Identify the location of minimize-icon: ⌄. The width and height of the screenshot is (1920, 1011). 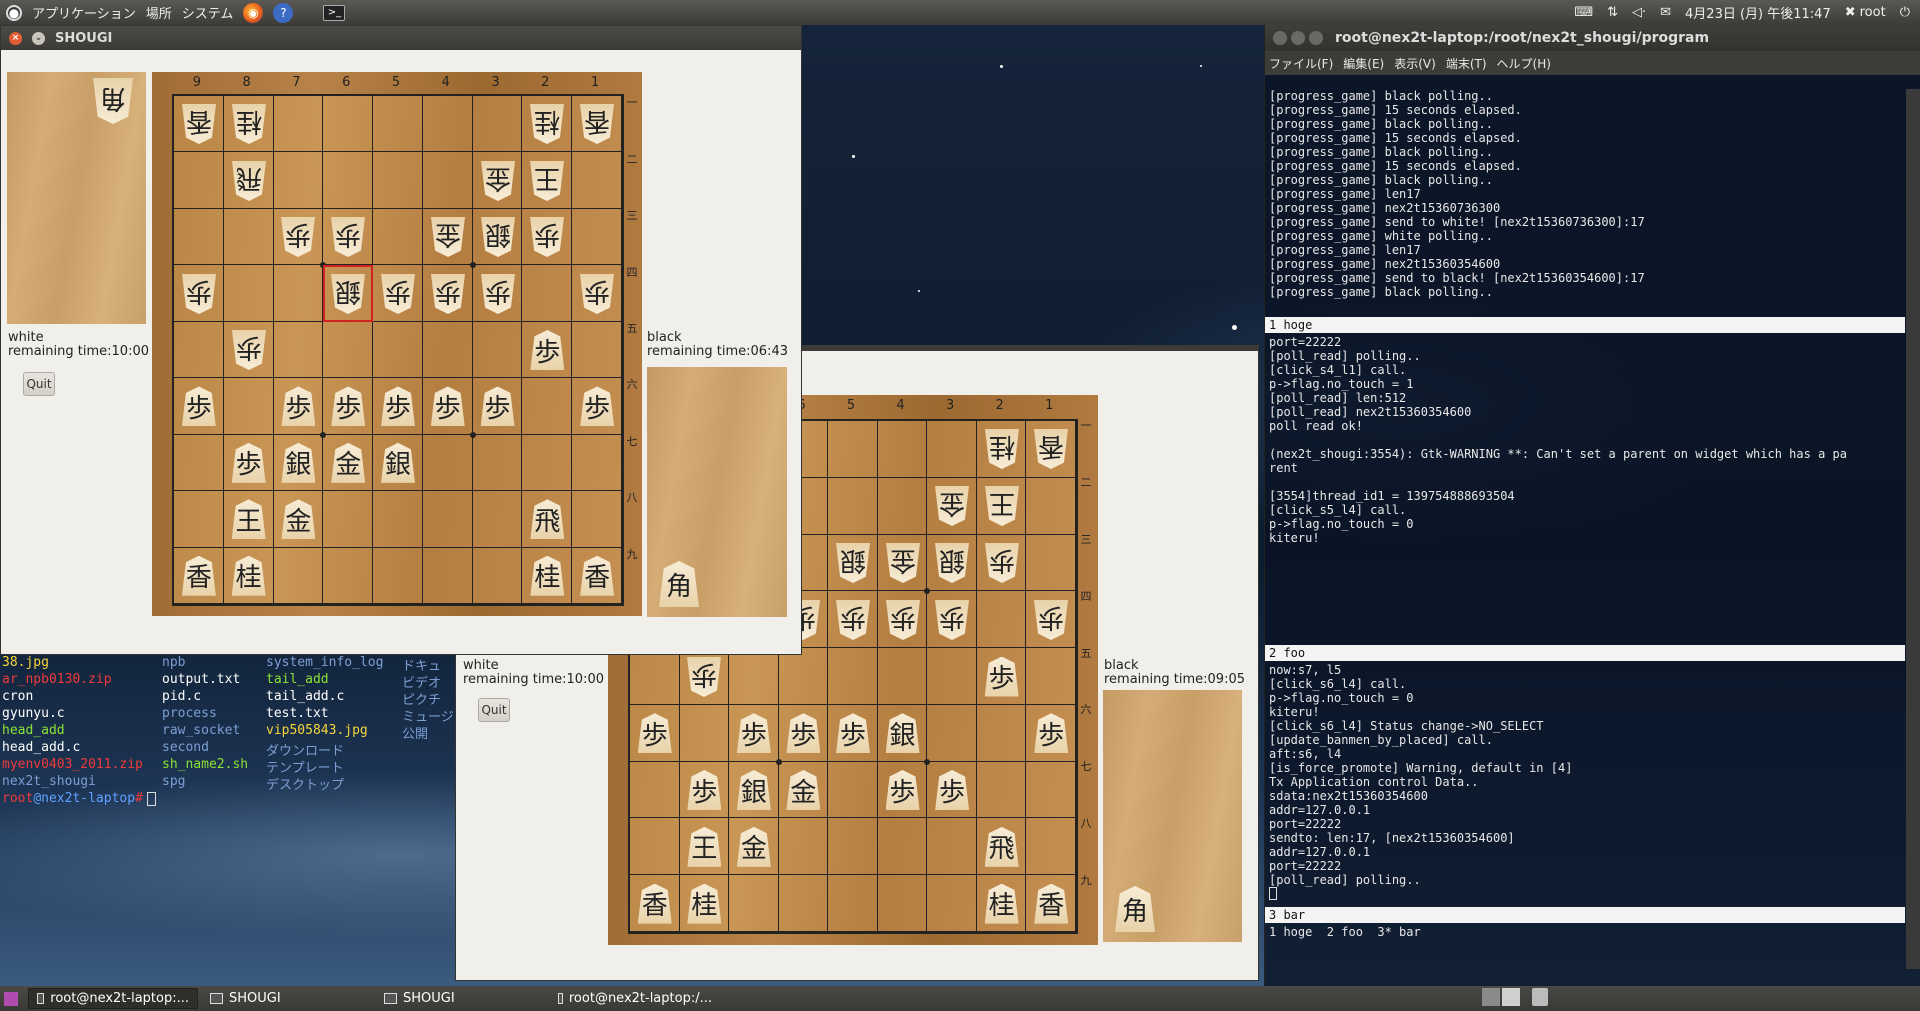
(38, 38).